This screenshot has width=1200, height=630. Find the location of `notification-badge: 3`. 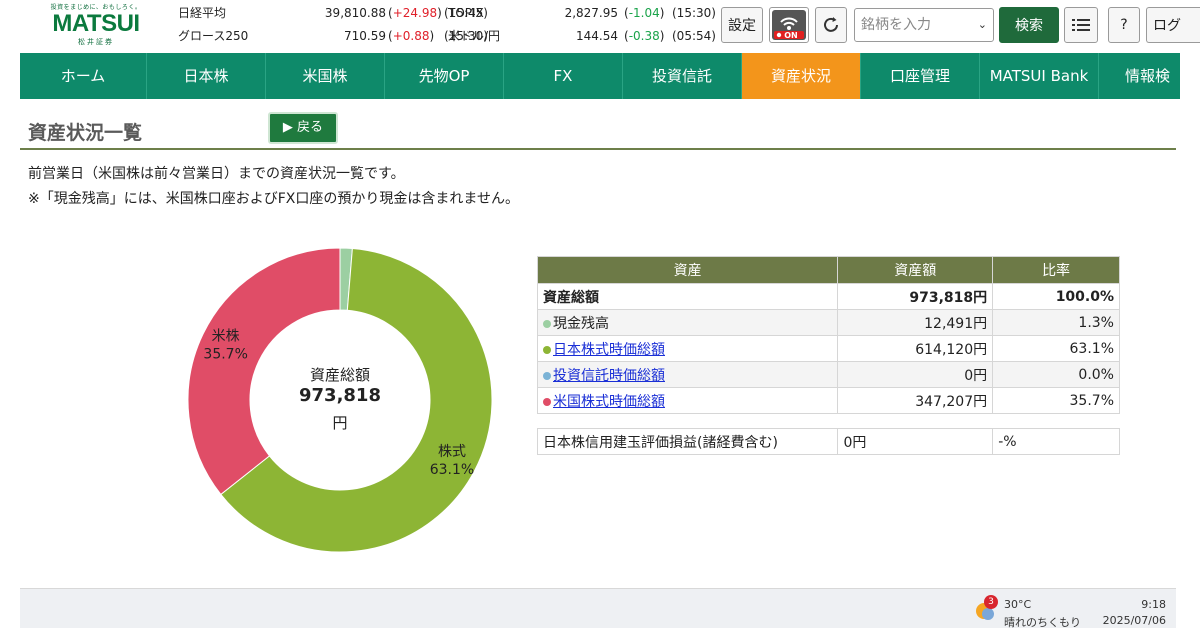

notification-badge: 3 is located at coordinates (991, 602).